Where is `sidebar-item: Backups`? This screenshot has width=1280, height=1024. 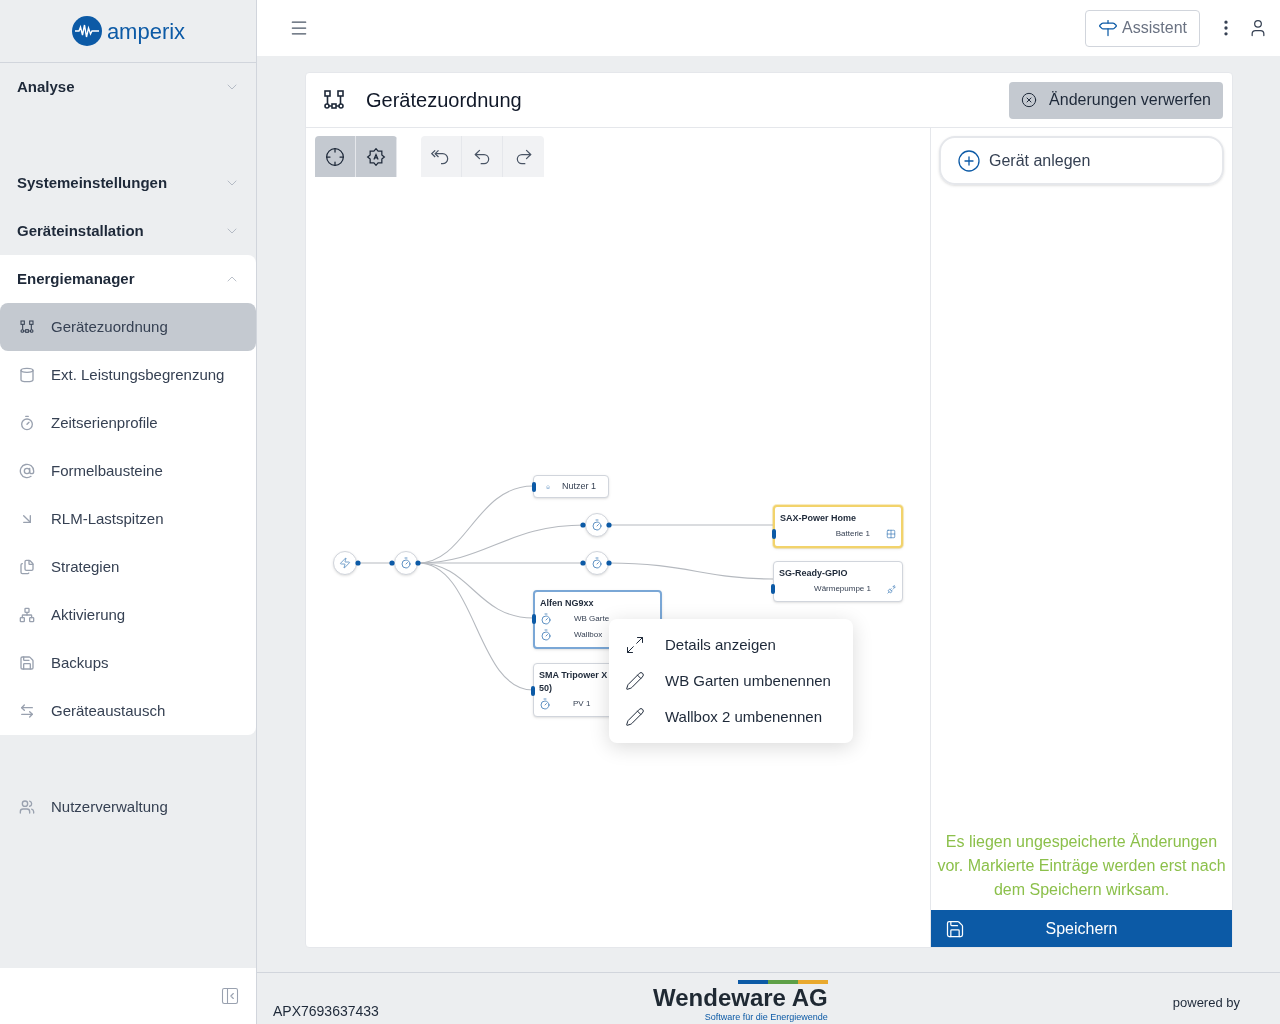
sidebar-item: Backups is located at coordinates (128, 663).